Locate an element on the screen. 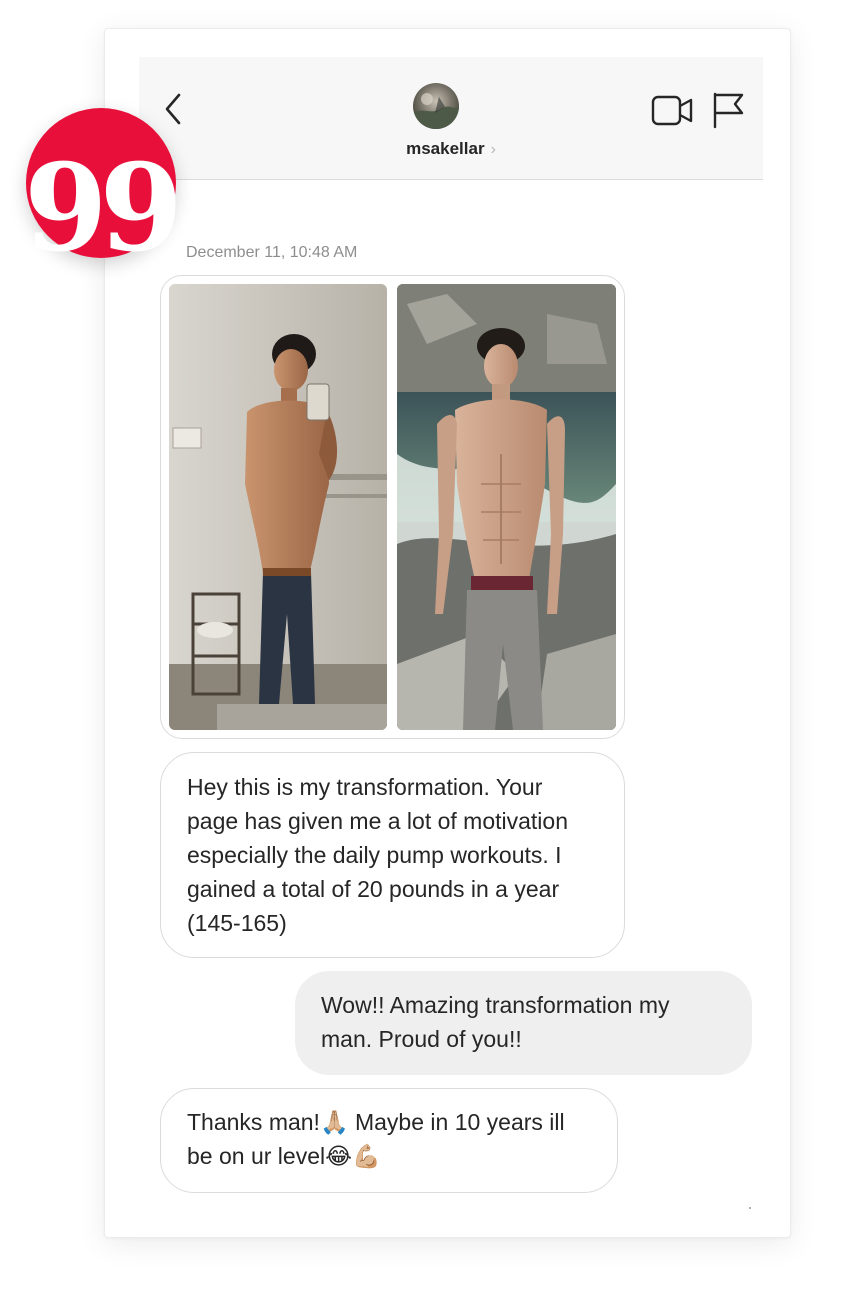 The width and height of the screenshot is (855, 1302). chat-header: msakellar › is located at coordinates (451, 118).